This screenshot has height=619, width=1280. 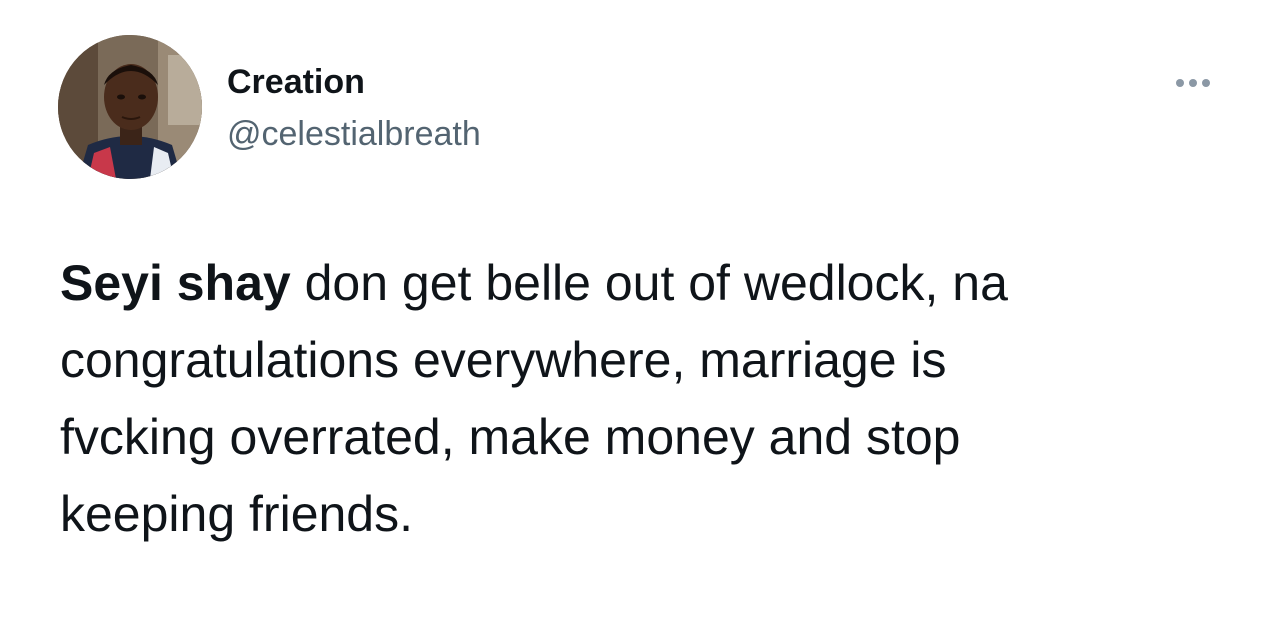 What do you see at coordinates (296, 82) in the screenshot?
I see `display-name: Creation` at bounding box center [296, 82].